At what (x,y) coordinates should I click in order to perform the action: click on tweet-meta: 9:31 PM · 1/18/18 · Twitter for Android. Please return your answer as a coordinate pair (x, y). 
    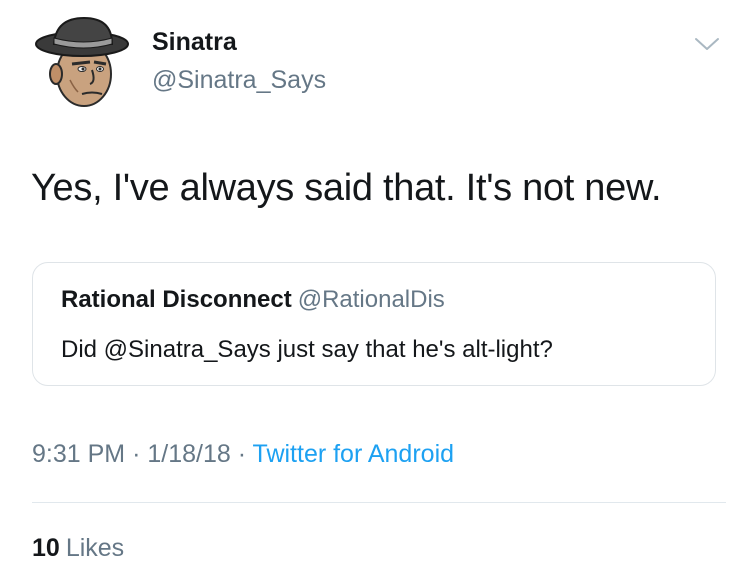
    Looking at the image, I should click on (243, 454).